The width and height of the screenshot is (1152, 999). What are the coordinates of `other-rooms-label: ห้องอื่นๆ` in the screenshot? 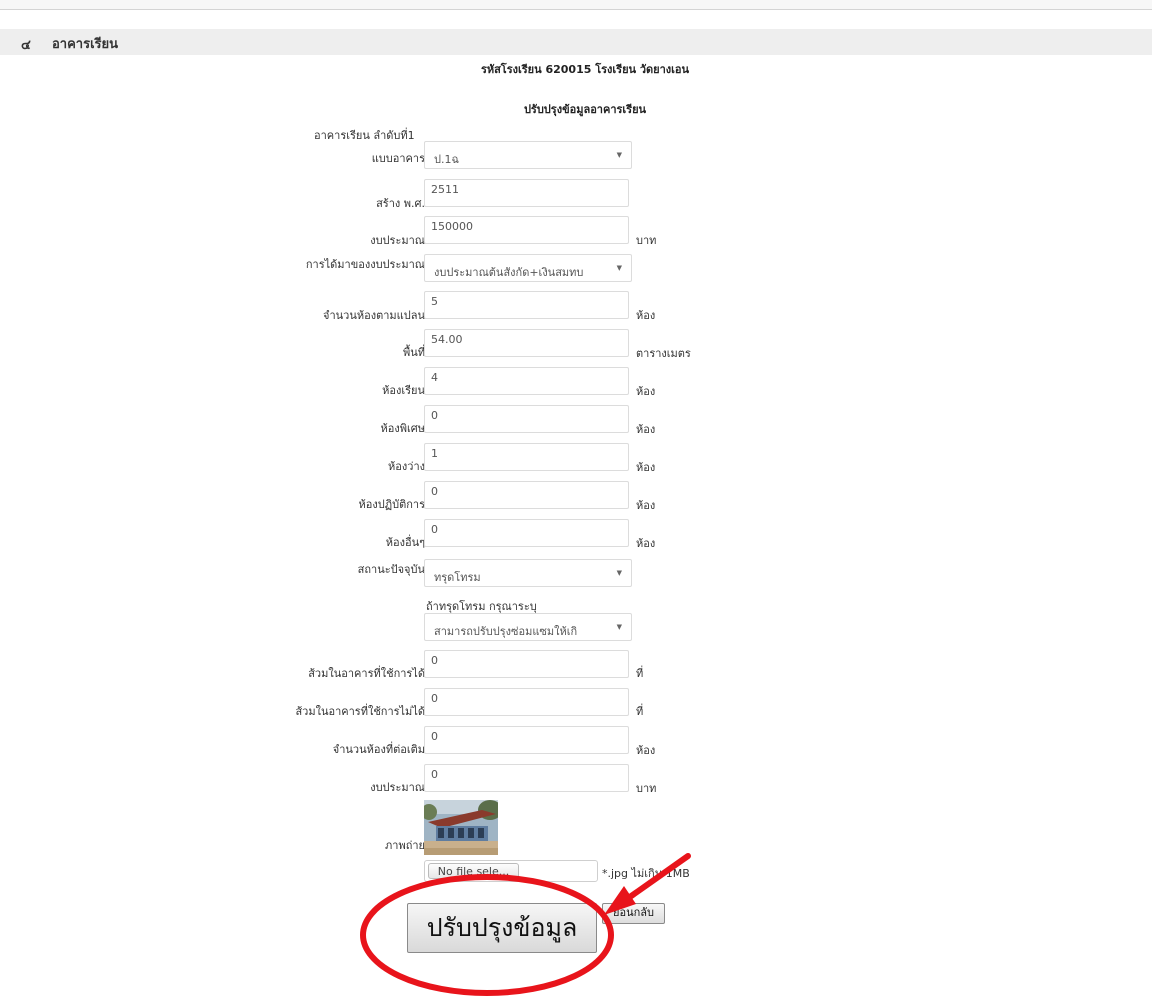 It's located at (405, 542).